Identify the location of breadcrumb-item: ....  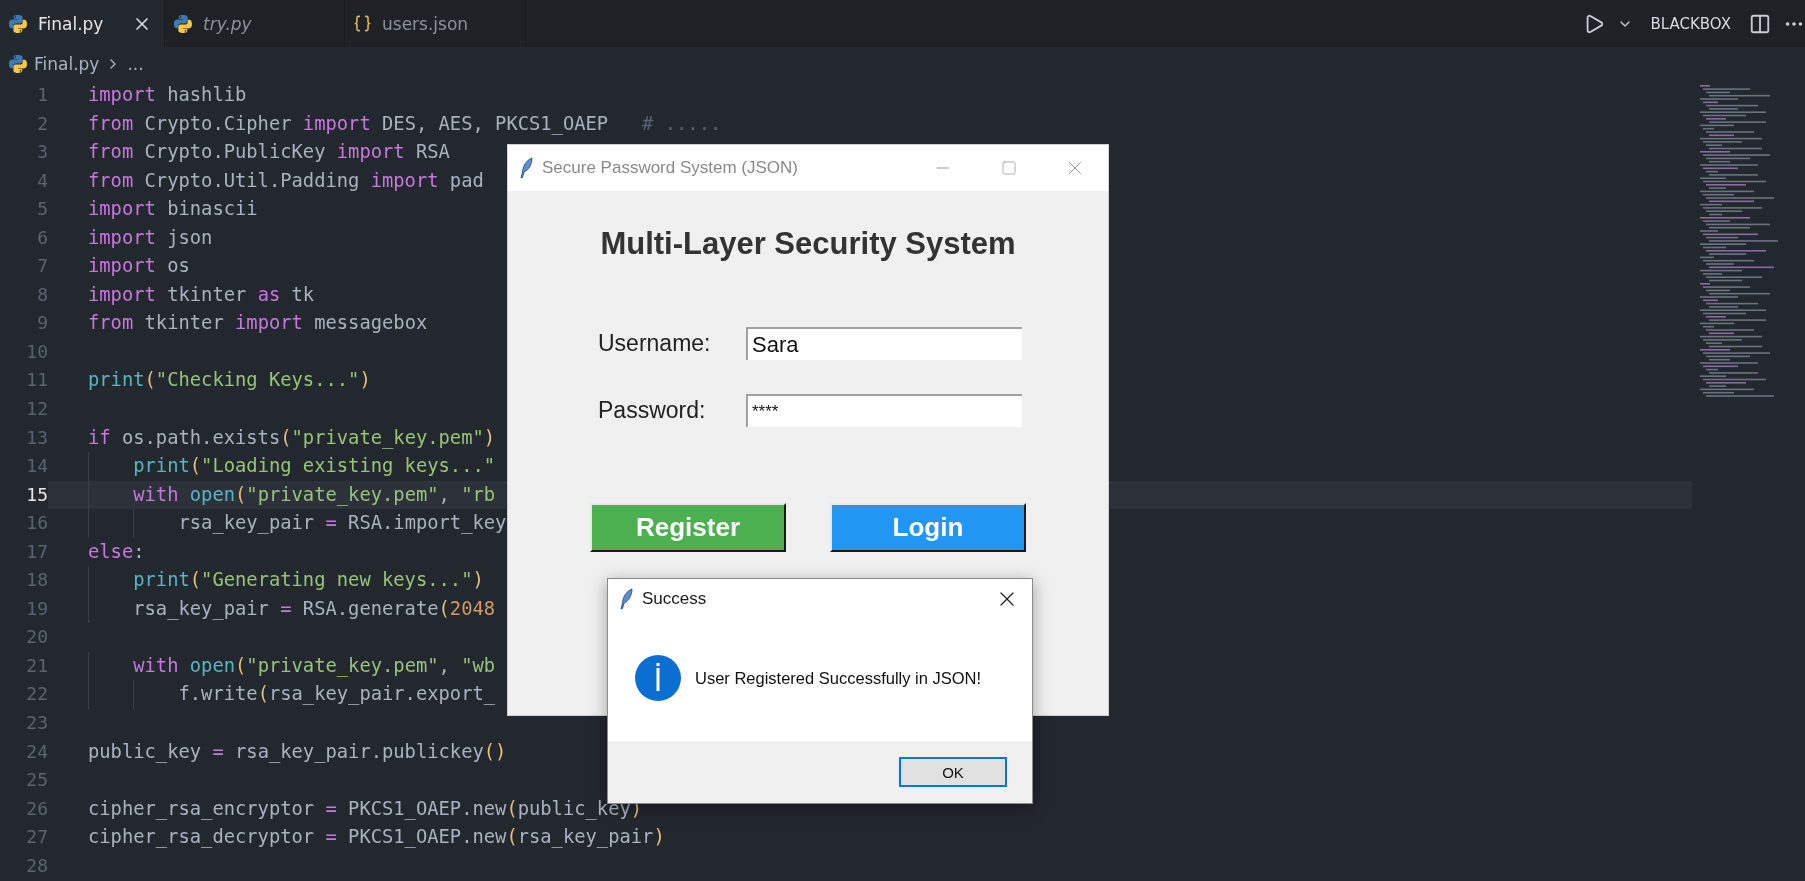
(135, 64).